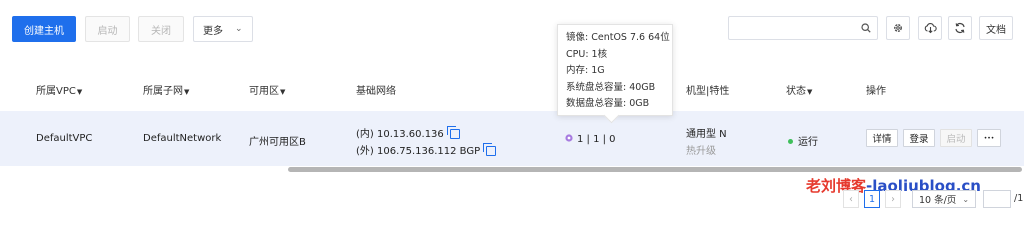 The height and width of the screenshot is (240, 1024). I want to click on col-header-zone: 可用区▼, so click(267, 89).